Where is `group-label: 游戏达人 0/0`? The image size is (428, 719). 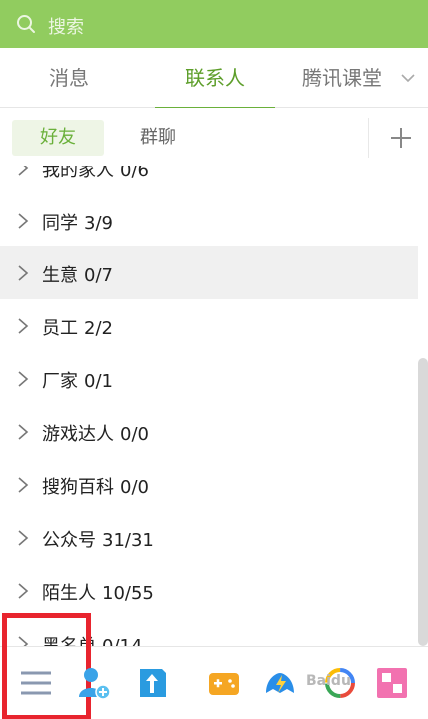
group-label: 游戏达人 0/0 is located at coordinates (95, 433).